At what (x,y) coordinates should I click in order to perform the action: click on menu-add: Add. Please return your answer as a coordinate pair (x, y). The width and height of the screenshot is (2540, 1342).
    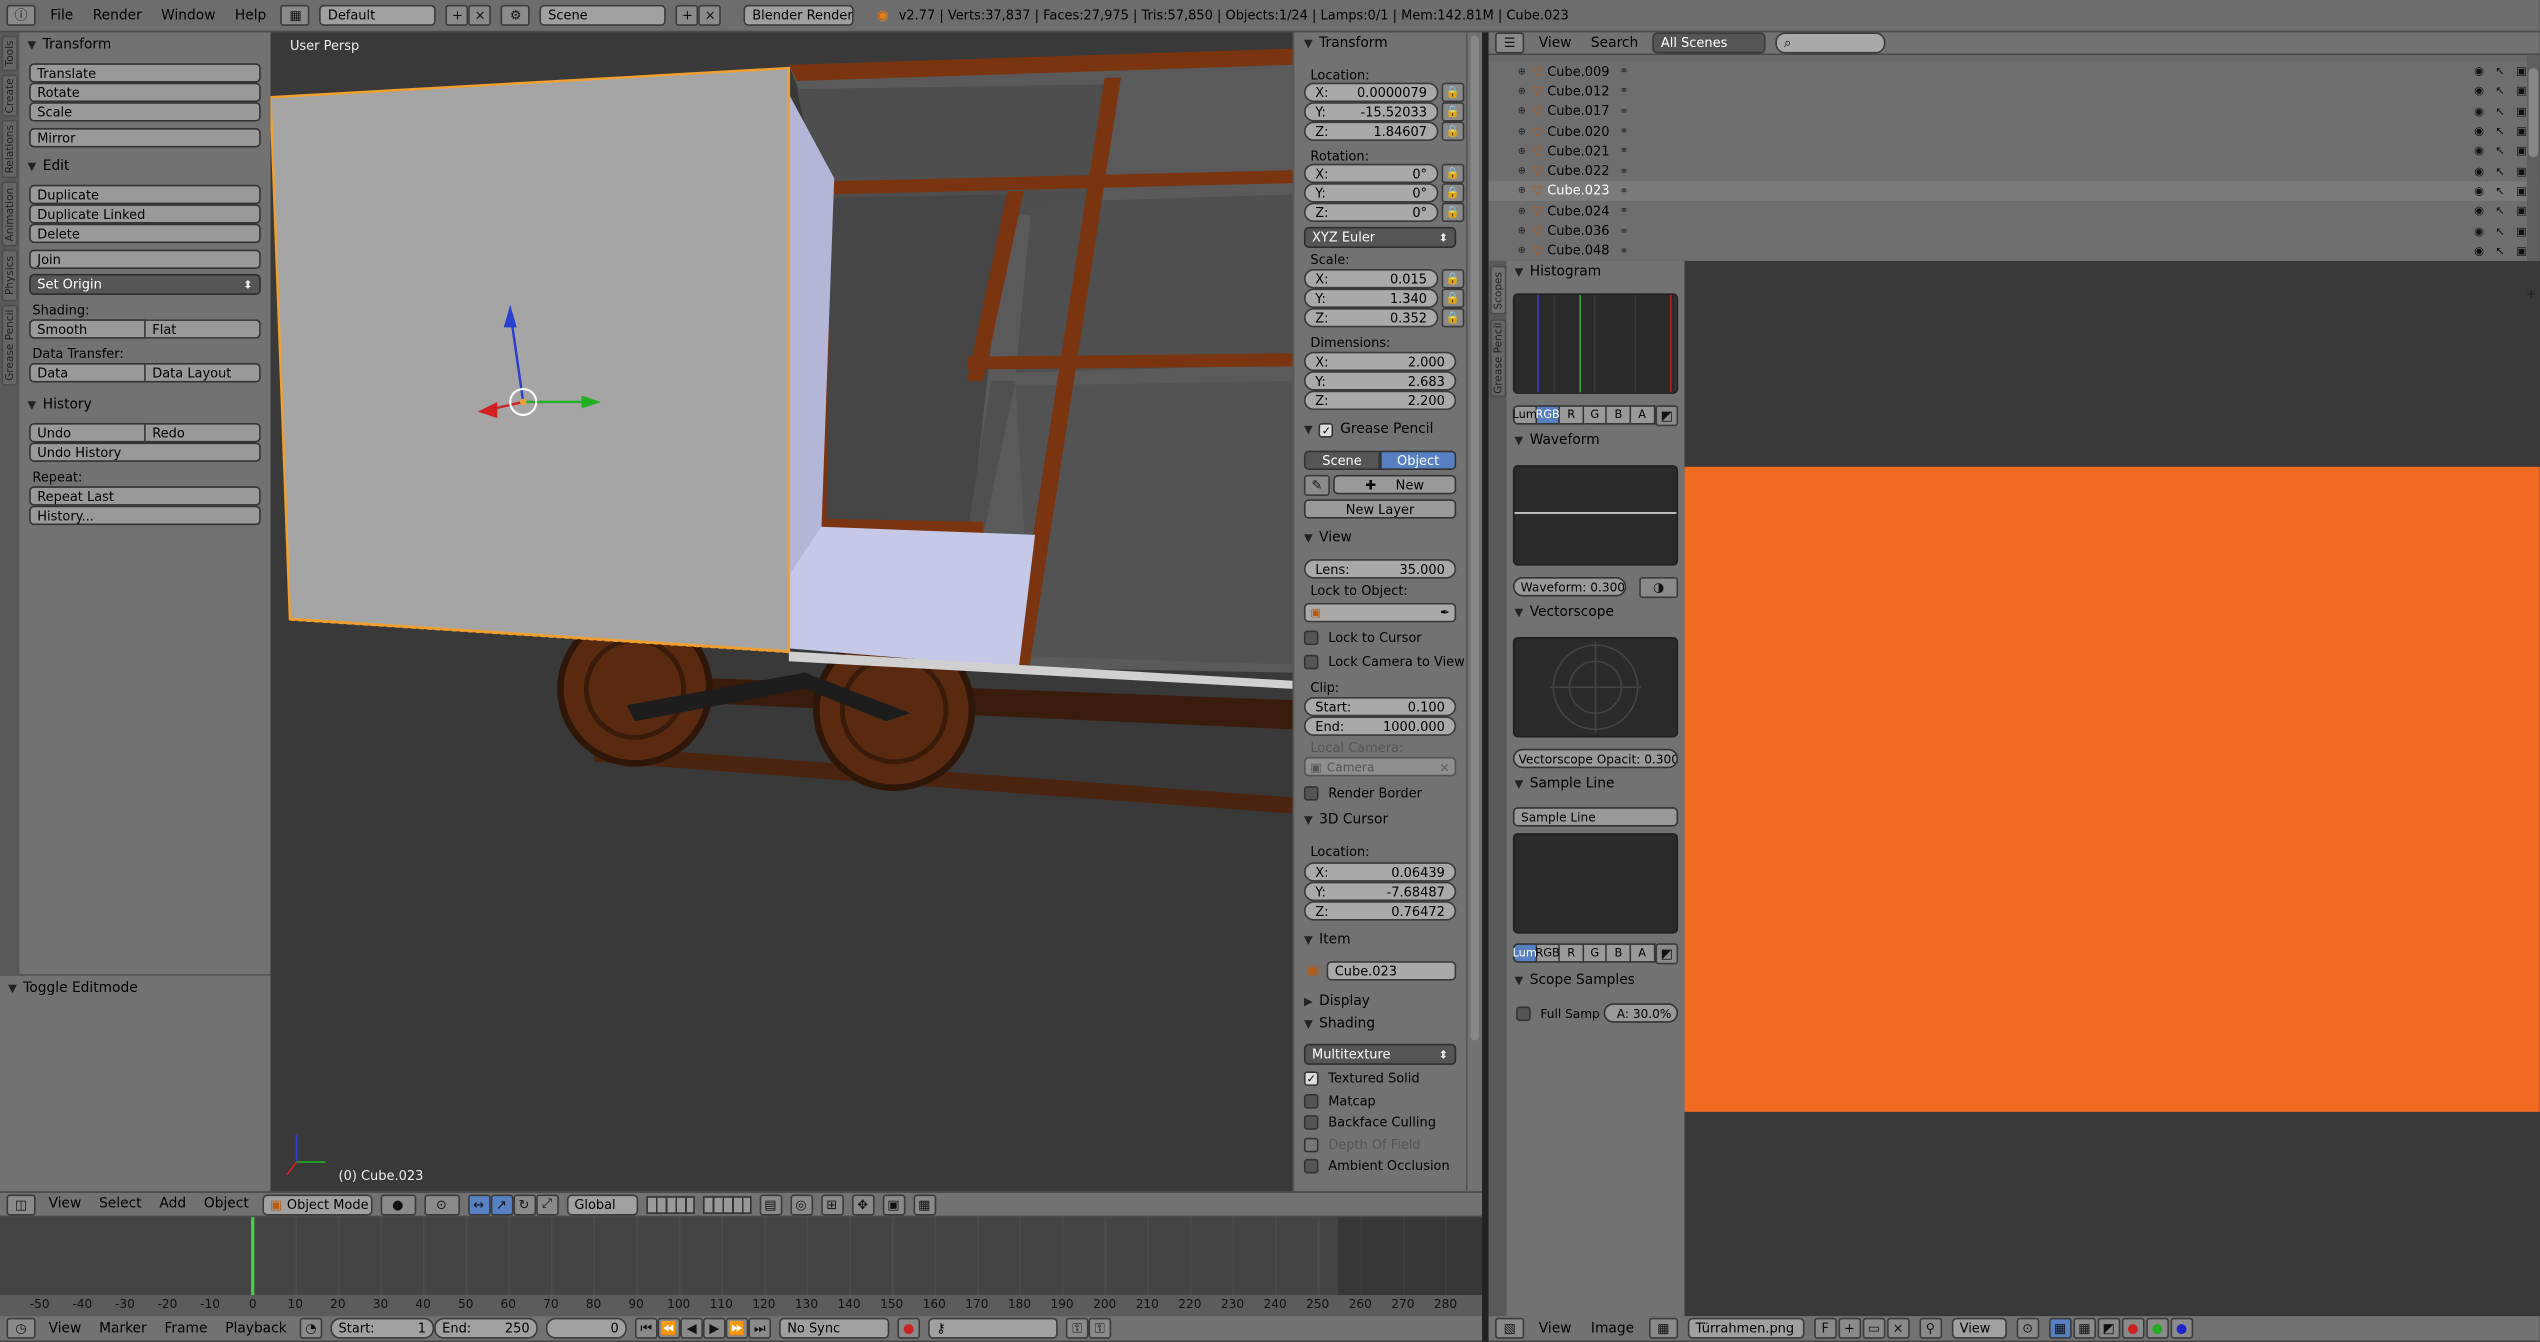
    Looking at the image, I should click on (173, 1204).